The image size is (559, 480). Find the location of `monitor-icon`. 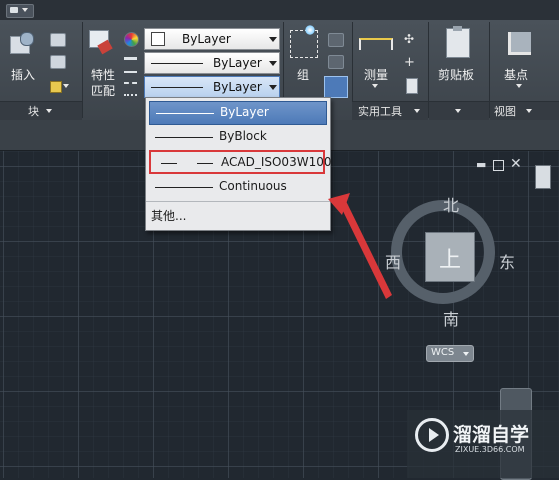

monitor-icon is located at coordinates (14, 10).